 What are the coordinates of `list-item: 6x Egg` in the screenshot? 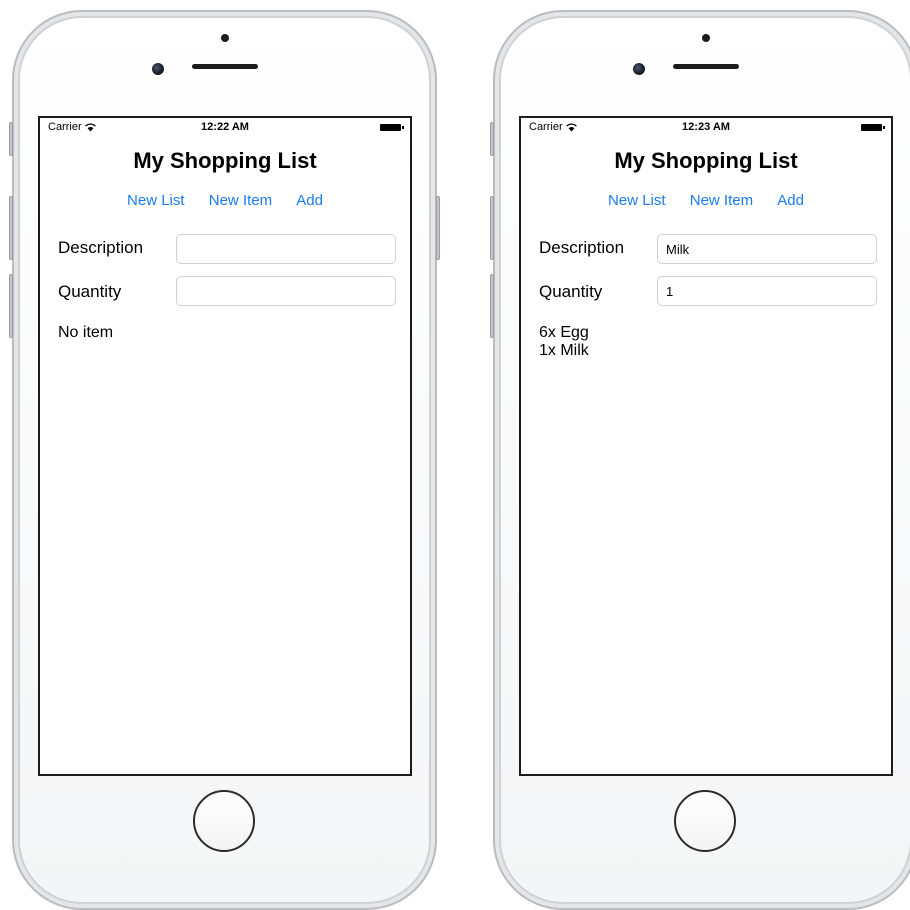 It's located at (564, 332).